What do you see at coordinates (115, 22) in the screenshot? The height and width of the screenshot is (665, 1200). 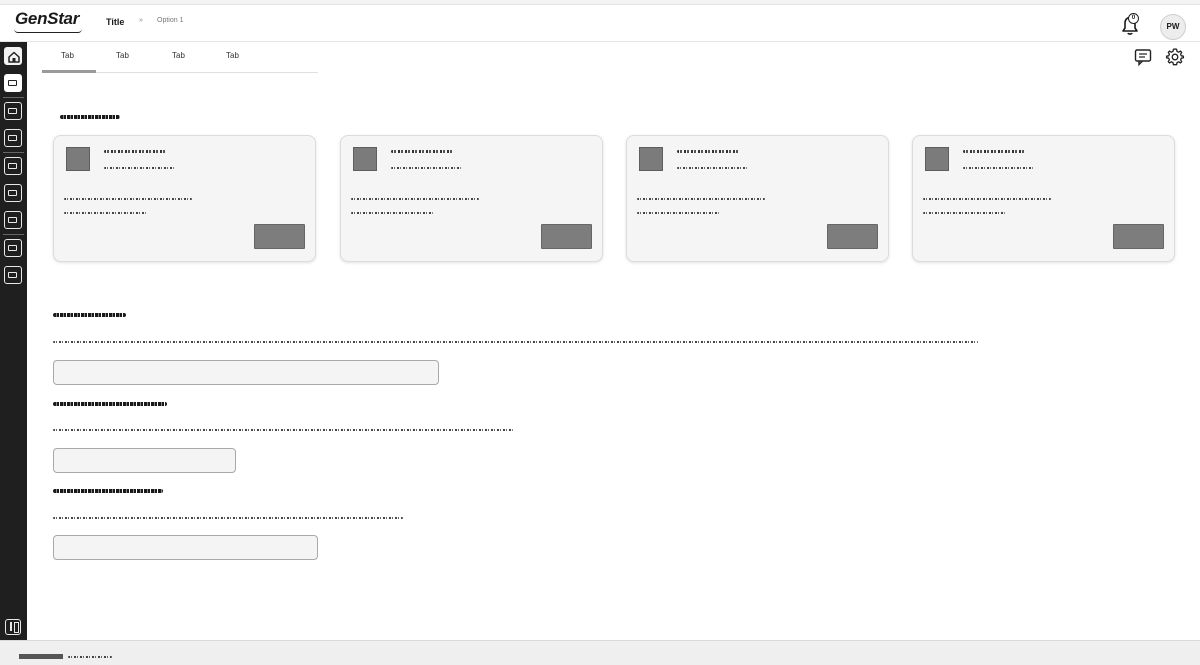 I see `page-title: Title` at bounding box center [115, 22].